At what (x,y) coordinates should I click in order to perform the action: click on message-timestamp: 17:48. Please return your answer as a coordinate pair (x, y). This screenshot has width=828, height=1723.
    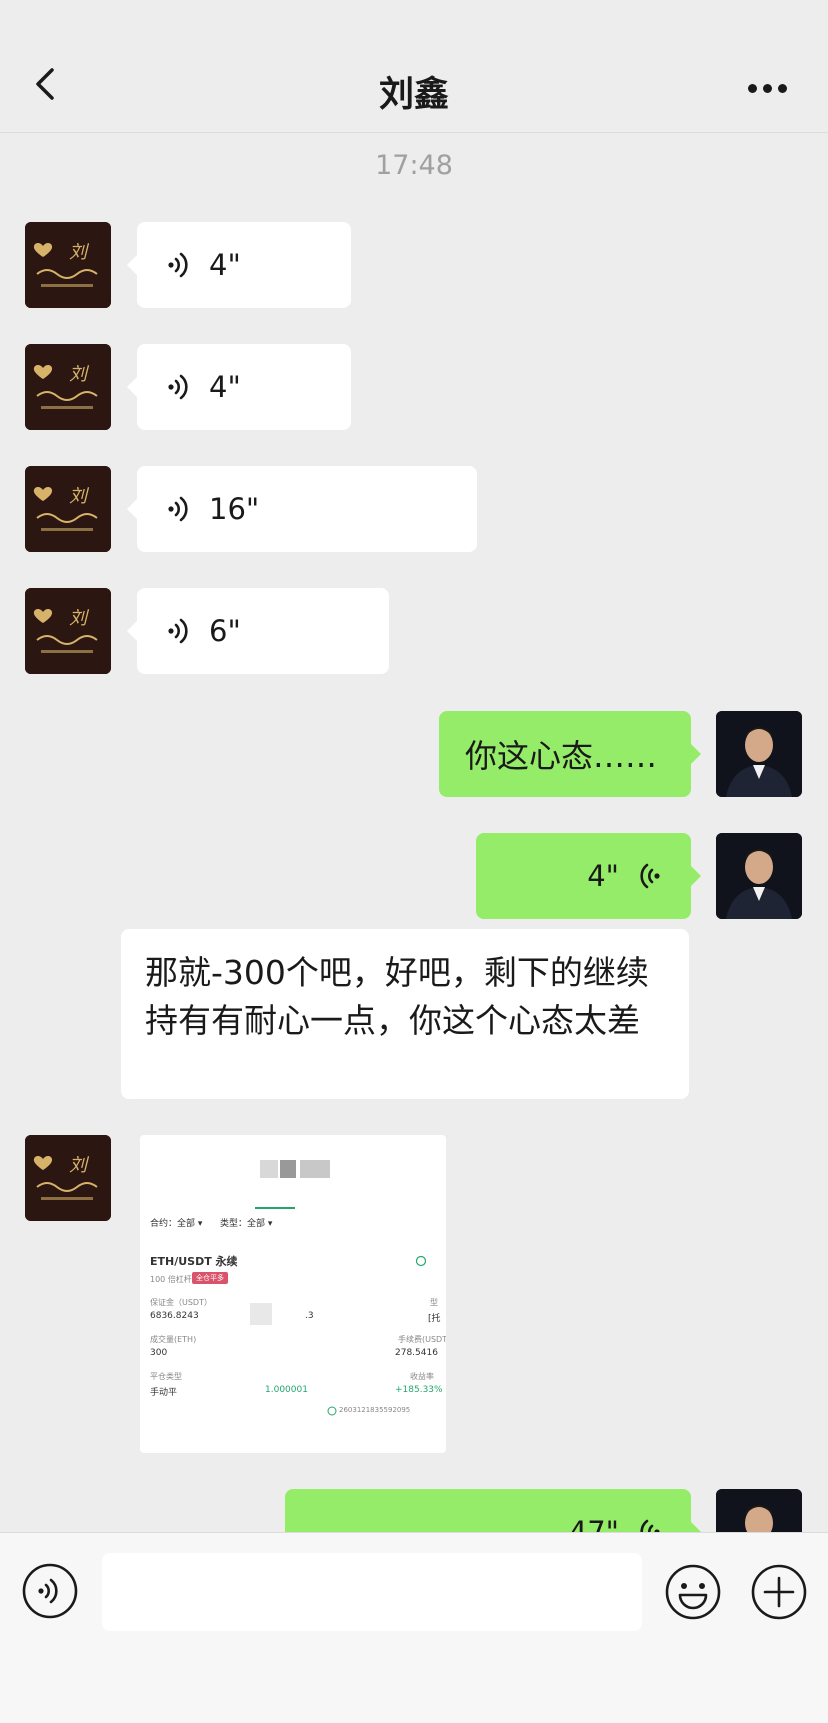
    Looking at the image, I should click on (414, 165).